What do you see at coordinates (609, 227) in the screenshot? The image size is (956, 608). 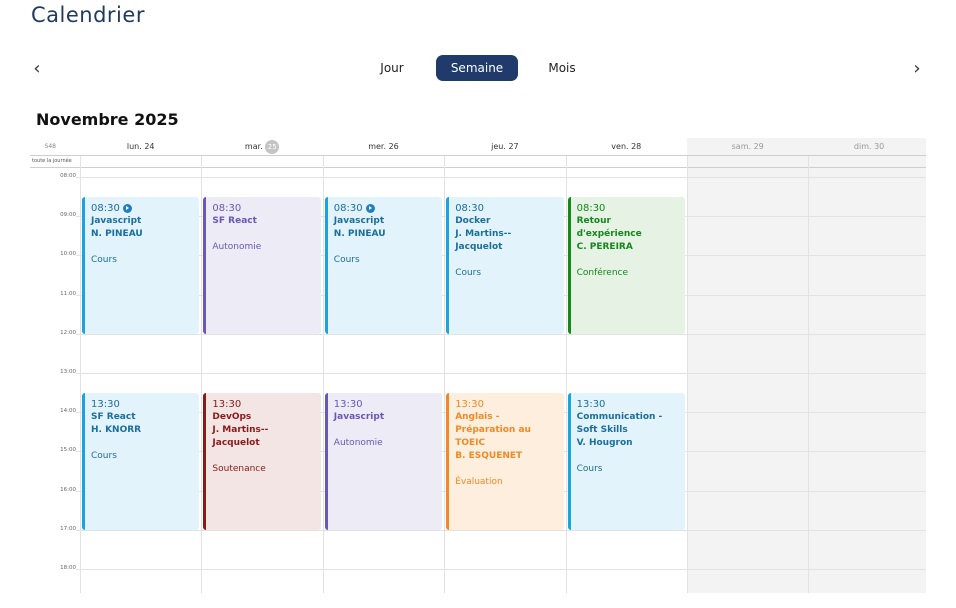 I see `event-title: Retour d'expérience` at bounding box center [609, 227].